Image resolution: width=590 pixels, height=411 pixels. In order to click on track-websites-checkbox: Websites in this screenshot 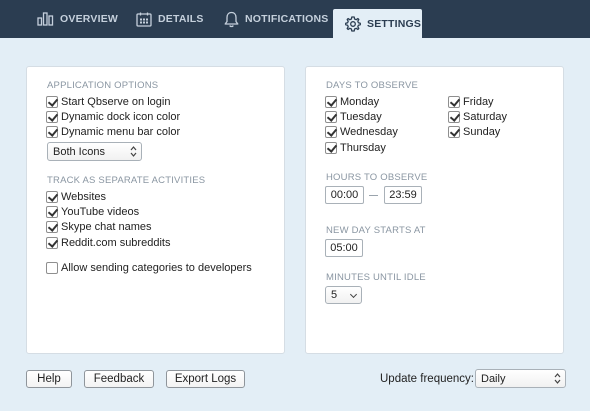, I will do `click(76, 197)`.